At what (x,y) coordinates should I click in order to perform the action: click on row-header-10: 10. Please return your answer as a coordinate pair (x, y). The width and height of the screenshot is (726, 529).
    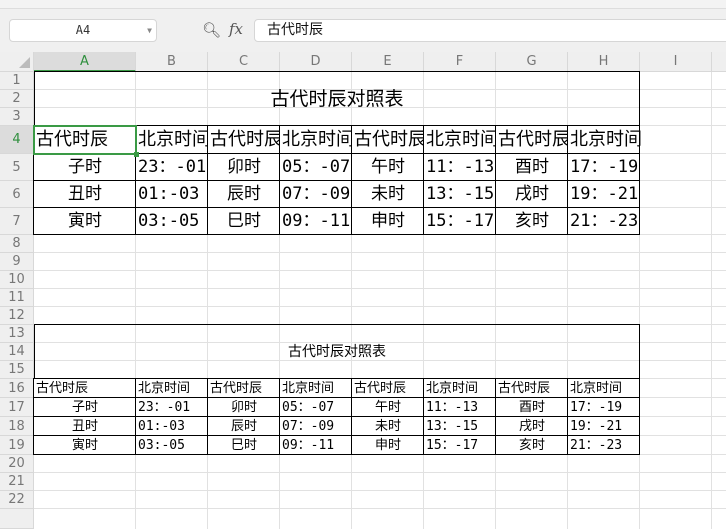
    Looking at the image, I should click on (17, 280).